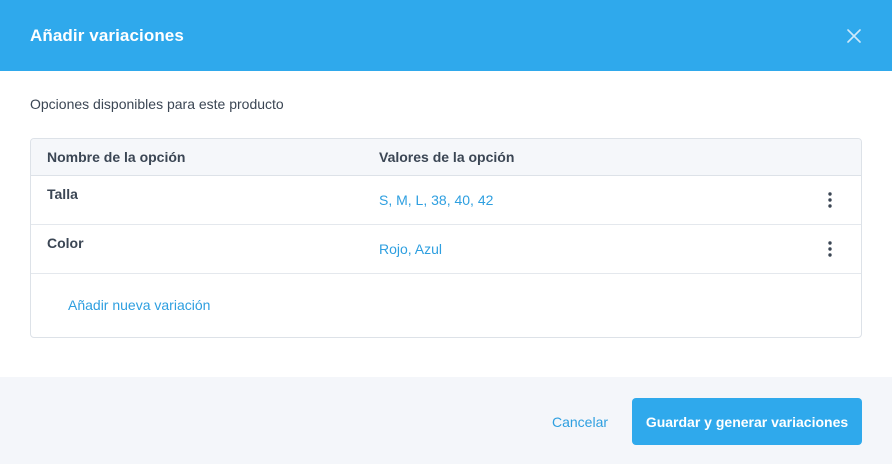 The height and width of the screenshot is (464, 892). I want to click on option-name: Color, so click(65, 243).